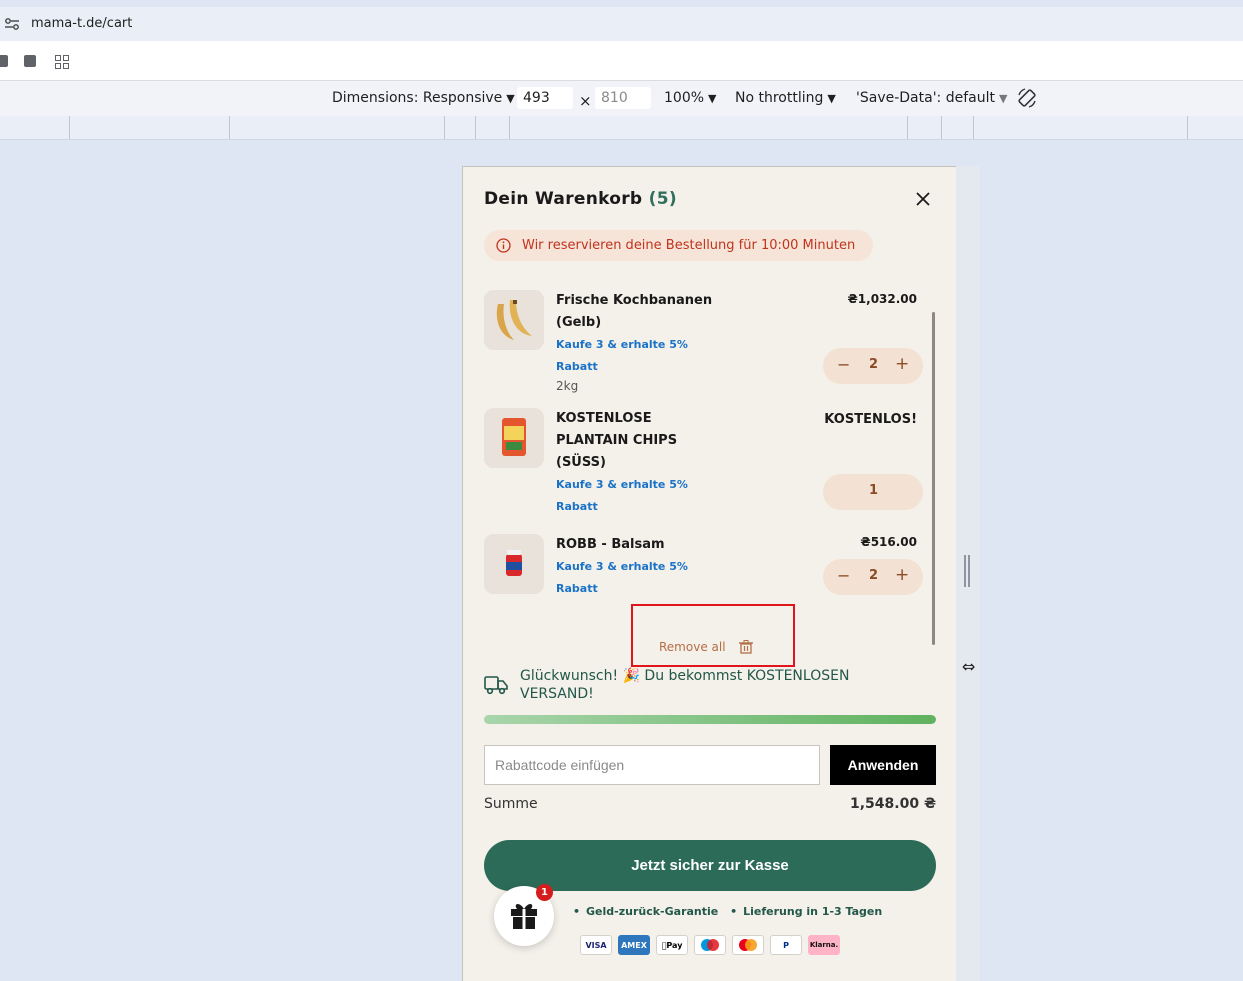  Describe the element at coordinates (511, 804) in the screenshot. I see `sum-label: Summe` at that location.